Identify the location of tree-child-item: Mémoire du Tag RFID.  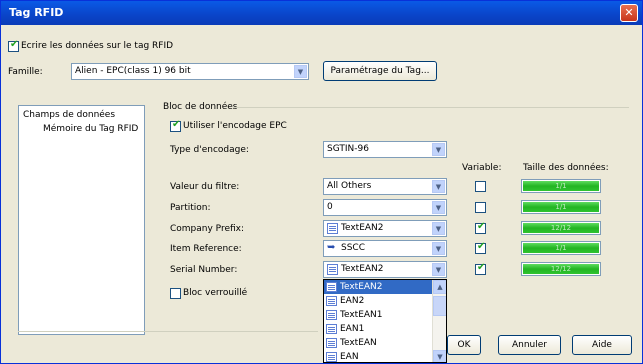
(90, 129).